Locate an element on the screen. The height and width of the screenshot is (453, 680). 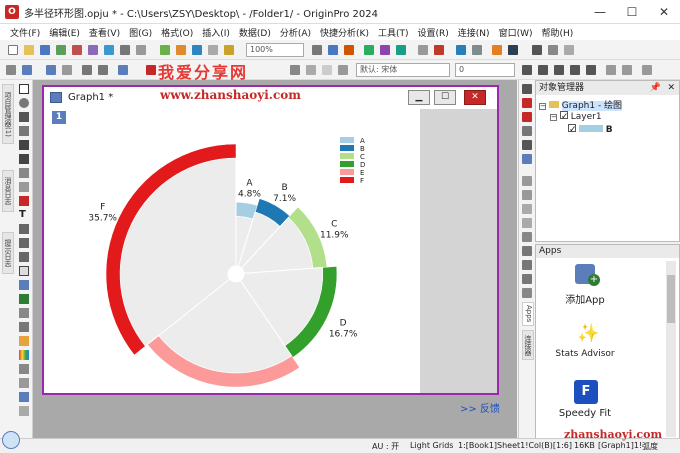
increase-font-icon is located at coordinates (611, 70).